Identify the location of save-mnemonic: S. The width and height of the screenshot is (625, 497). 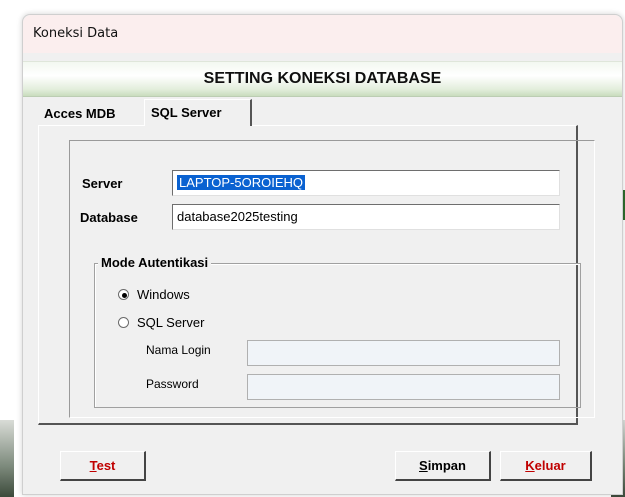
(423, 465).